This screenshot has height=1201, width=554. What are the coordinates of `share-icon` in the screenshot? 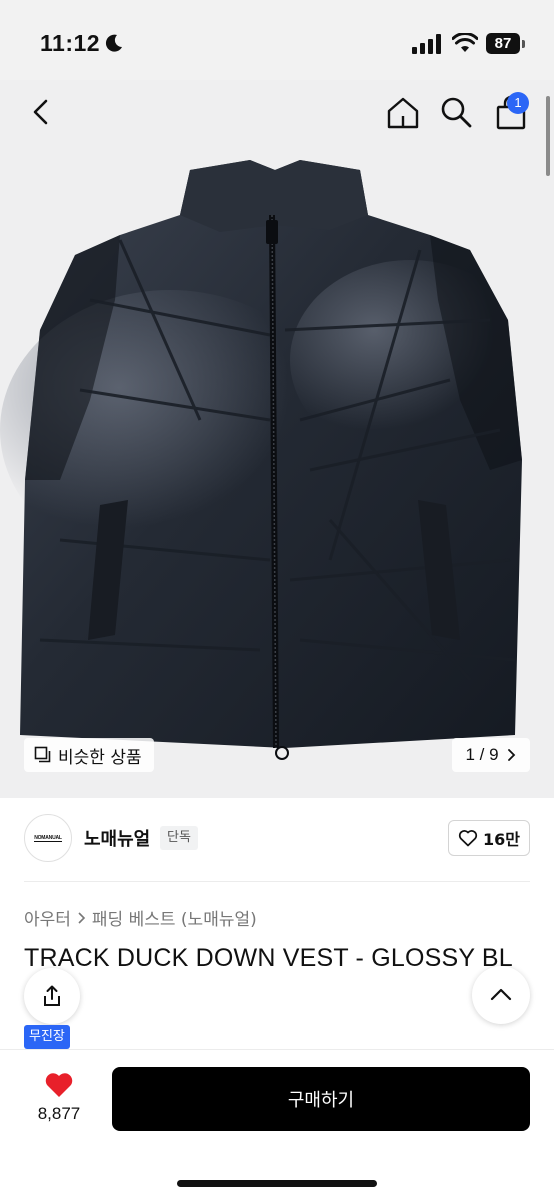 It's located at (52, 995).